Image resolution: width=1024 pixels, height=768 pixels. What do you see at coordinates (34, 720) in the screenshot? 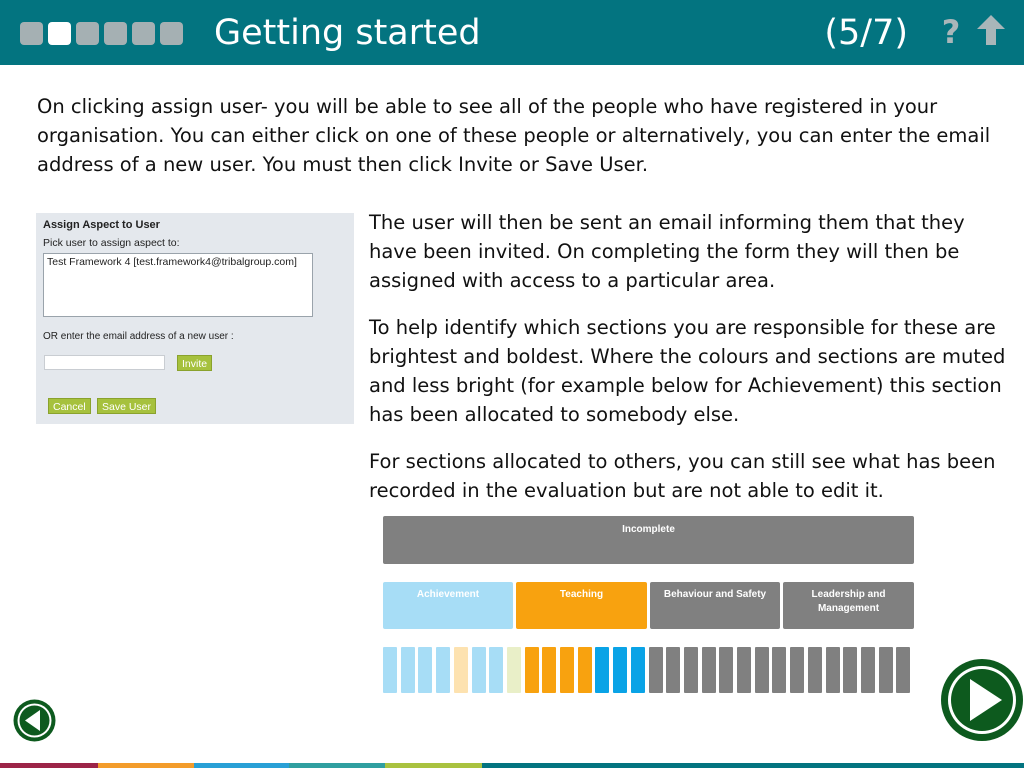
I see `back-arrow-icon` at bounding box center [34, 720].